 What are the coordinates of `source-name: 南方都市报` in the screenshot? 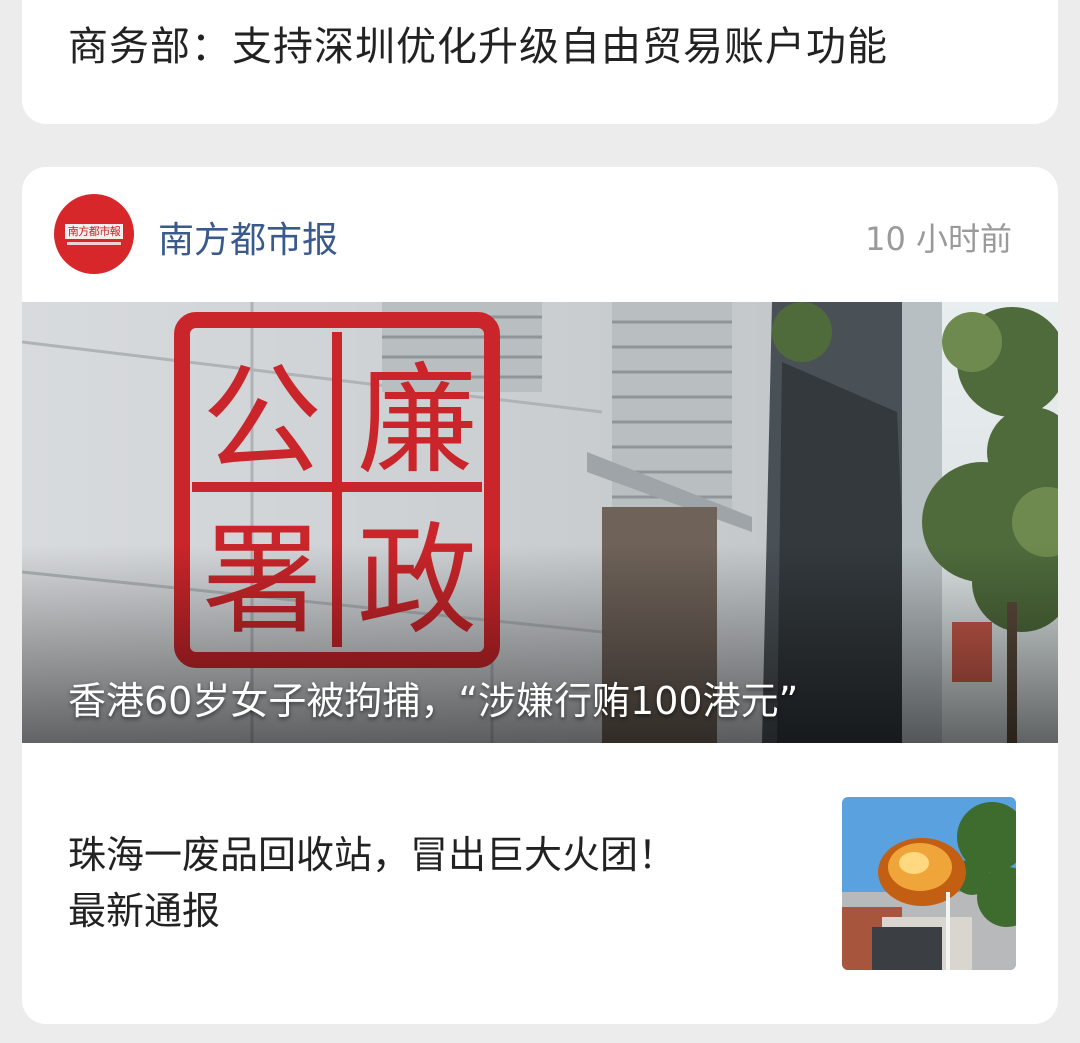 It's located at (248, 237).